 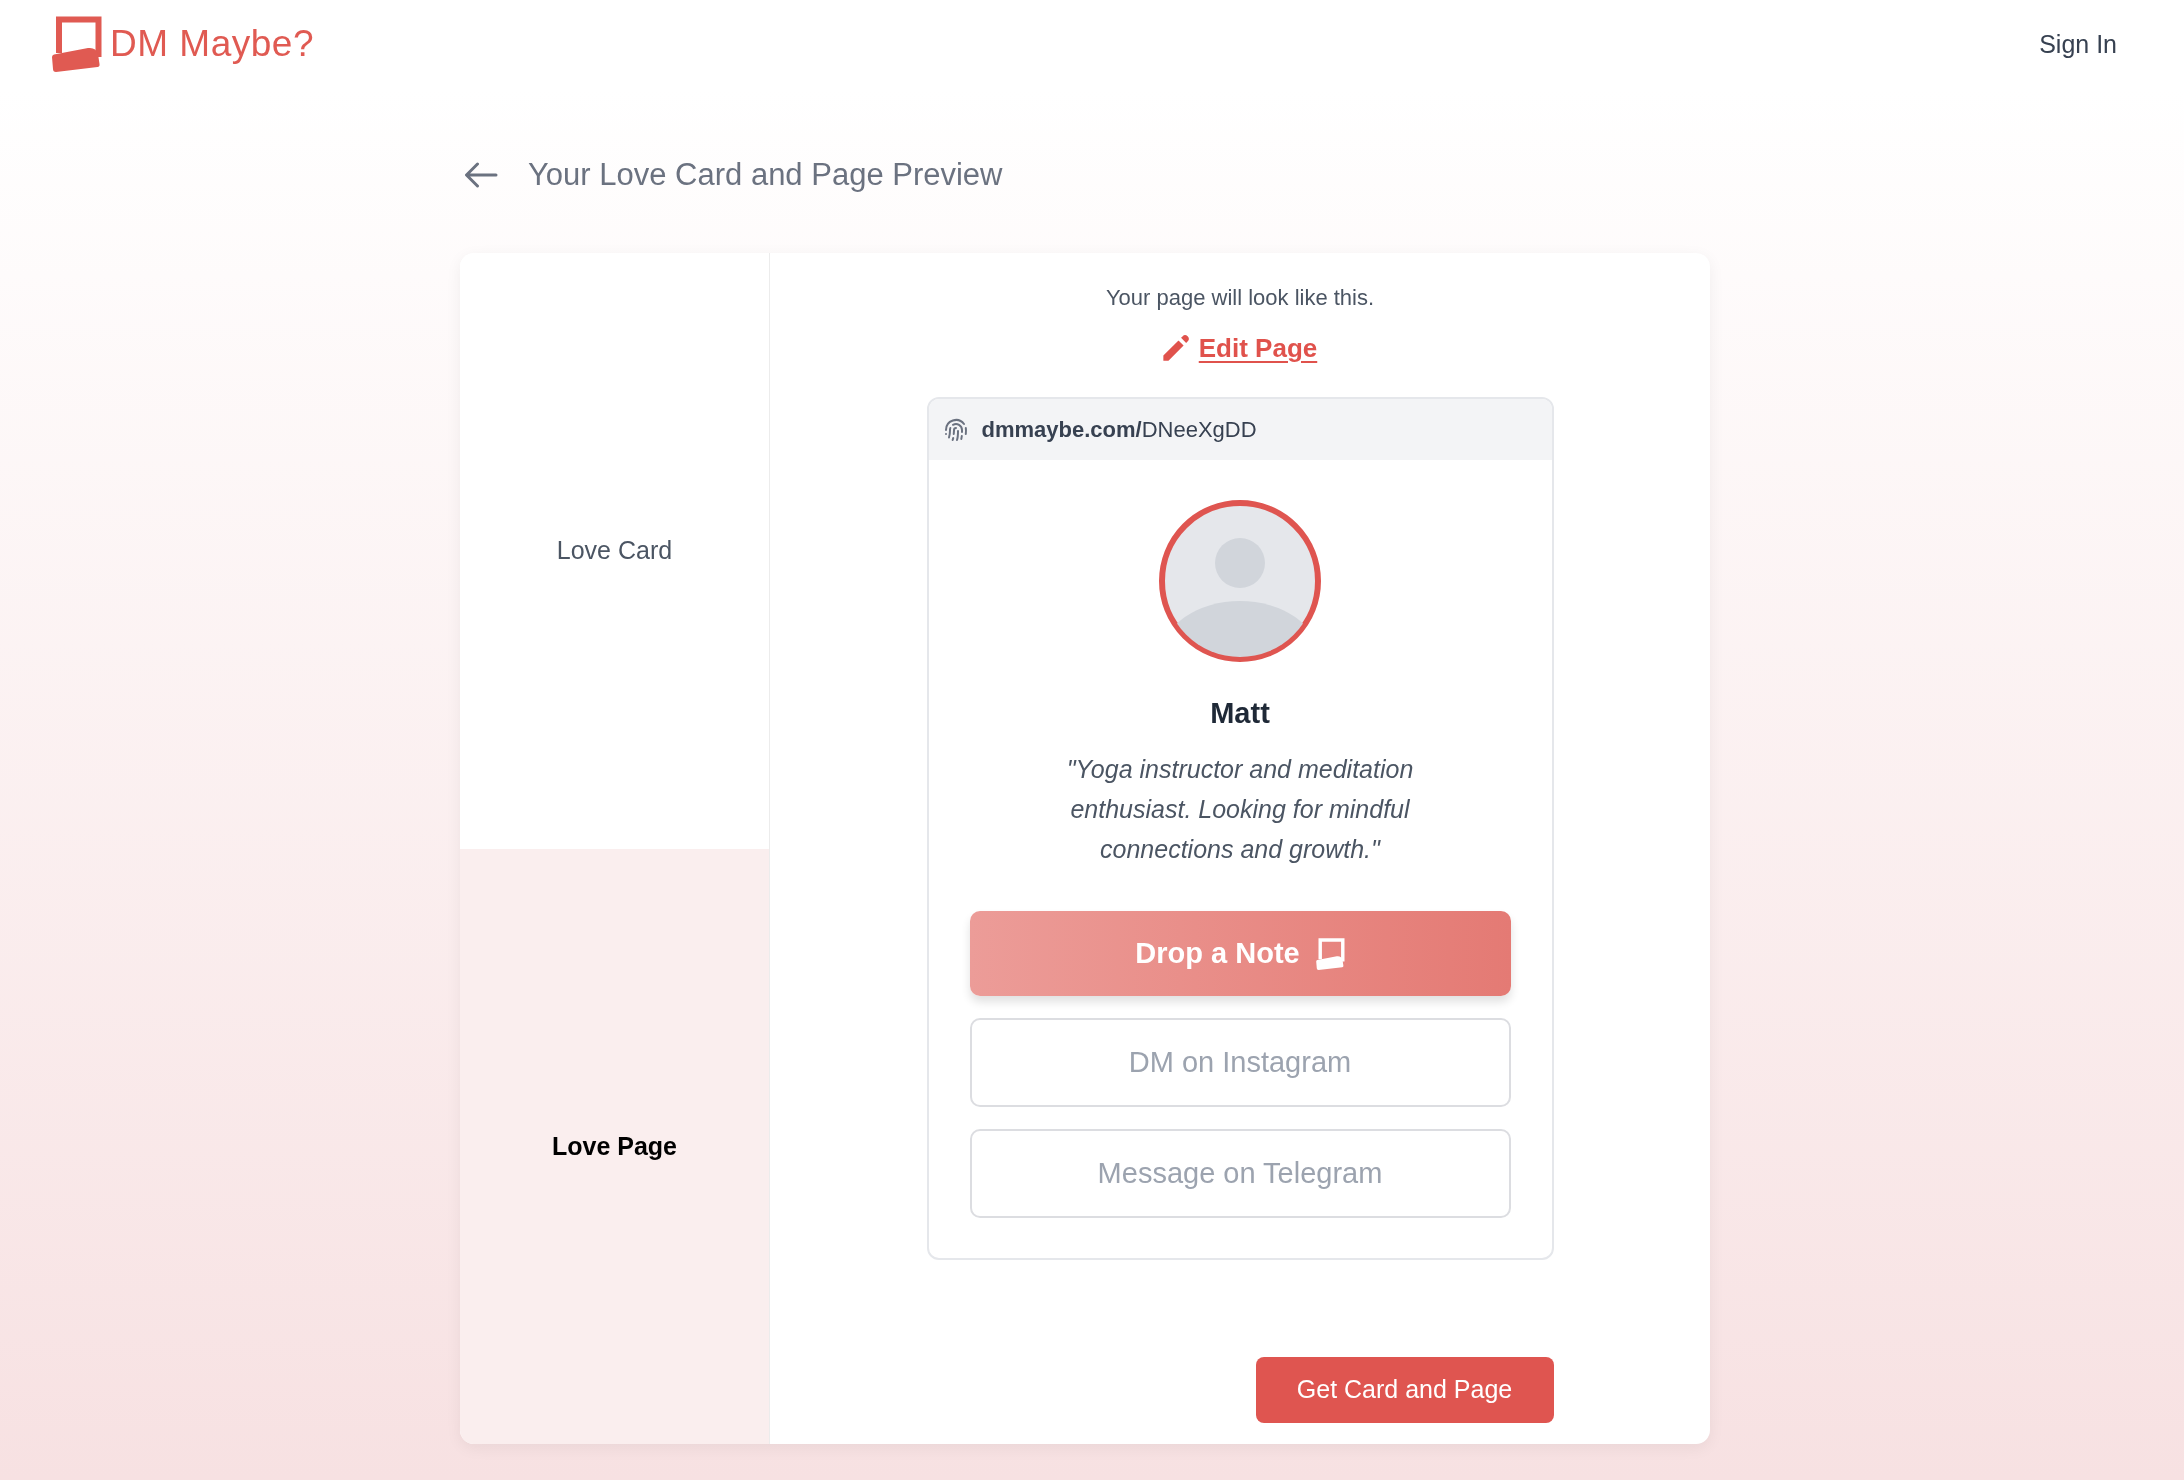 What do you see at coordinates (1240, 713) in the screenshot?
I see `profile-name: Matt` at bounding box center [1240, 713].